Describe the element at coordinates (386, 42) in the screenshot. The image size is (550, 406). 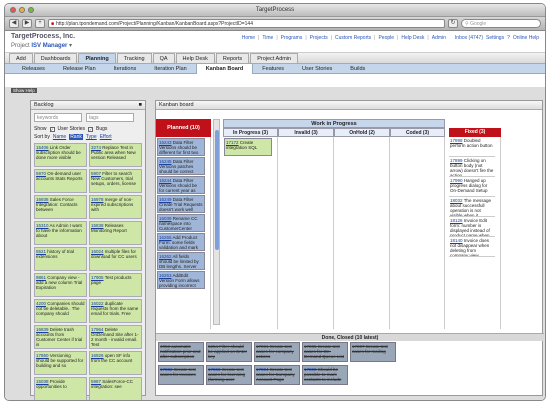
I see `link-people: People` at that location.